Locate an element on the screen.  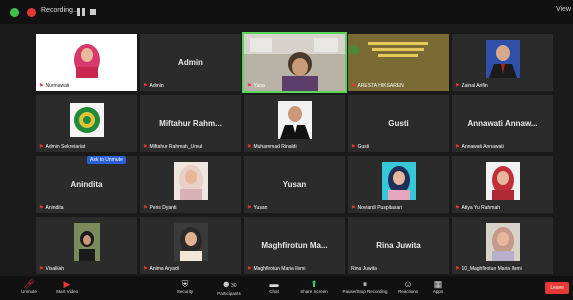
share-screen-icon: ⬆ is located at coordinates (314, 284).